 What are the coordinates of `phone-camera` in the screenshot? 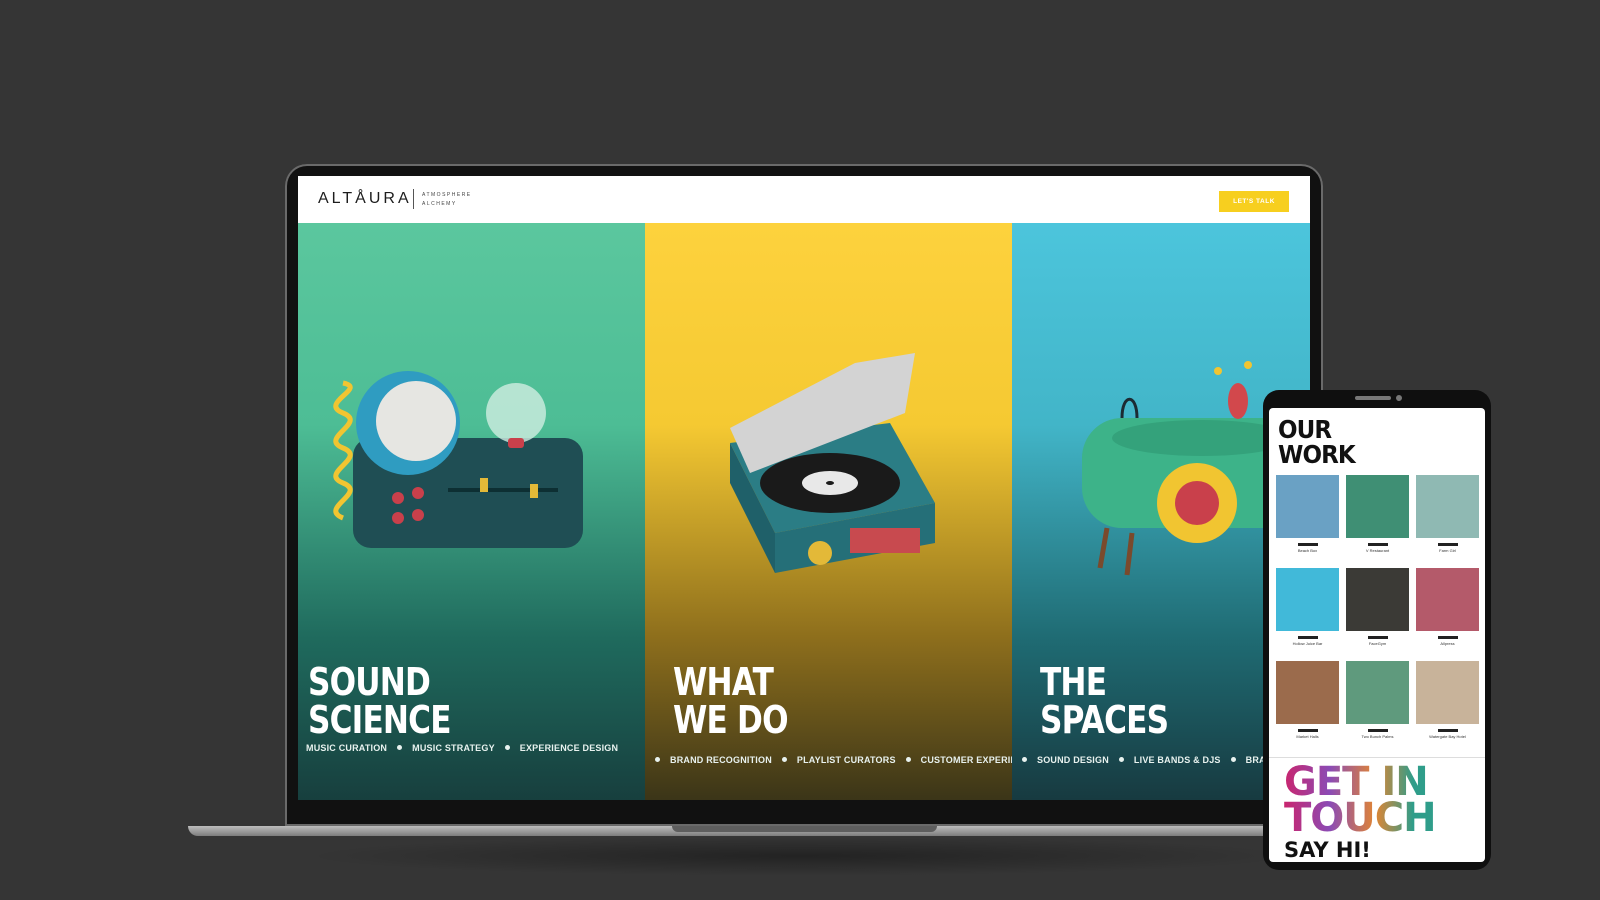 It's located at (1399, 398).